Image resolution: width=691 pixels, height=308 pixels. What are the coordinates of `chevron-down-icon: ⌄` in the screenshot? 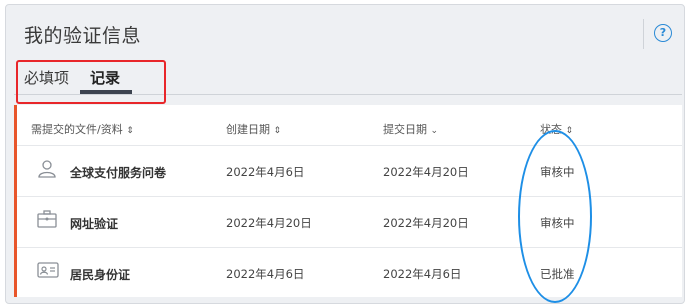 It's located at (434, 131).